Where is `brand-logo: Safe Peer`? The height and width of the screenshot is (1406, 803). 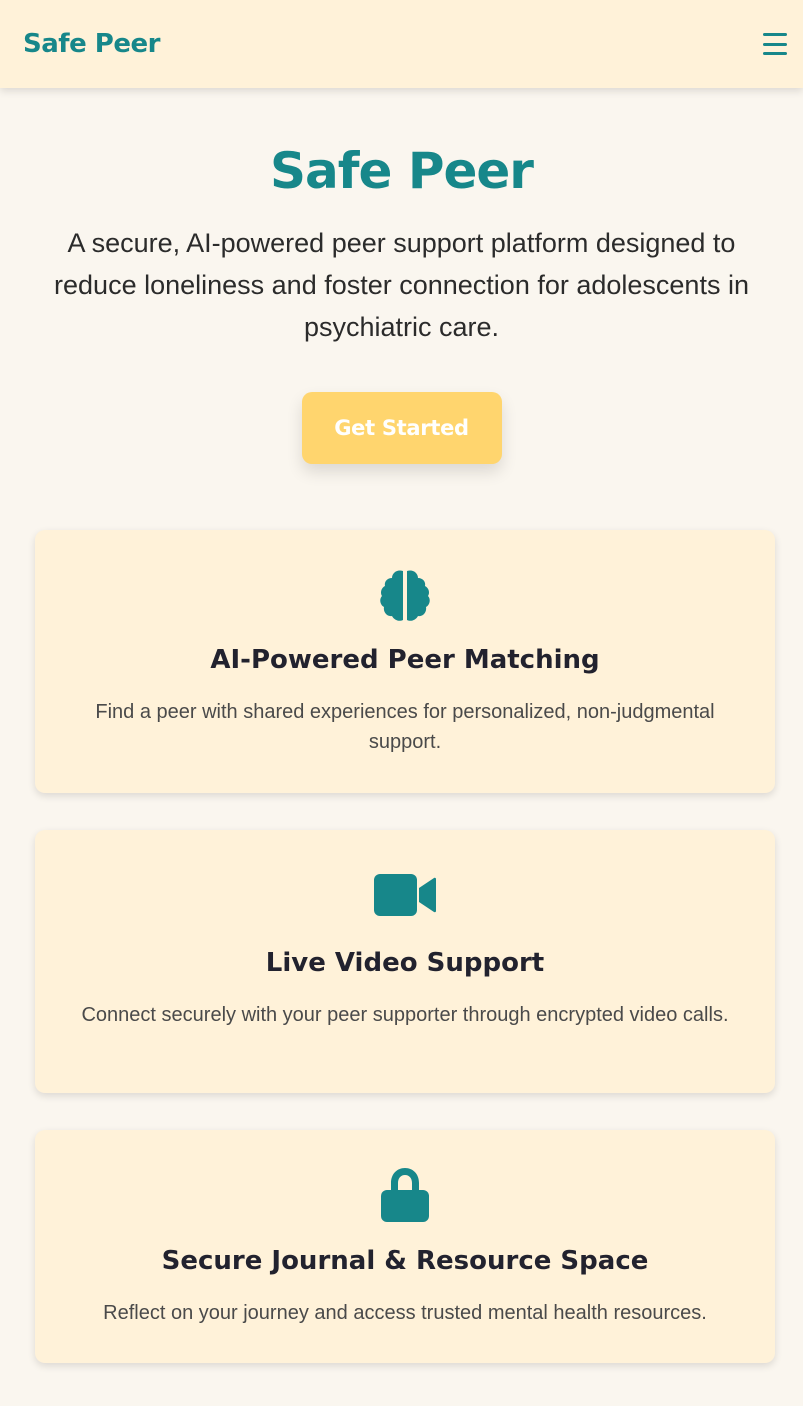 brand-logo: Safe Peer is located at coordinates (91, 44).